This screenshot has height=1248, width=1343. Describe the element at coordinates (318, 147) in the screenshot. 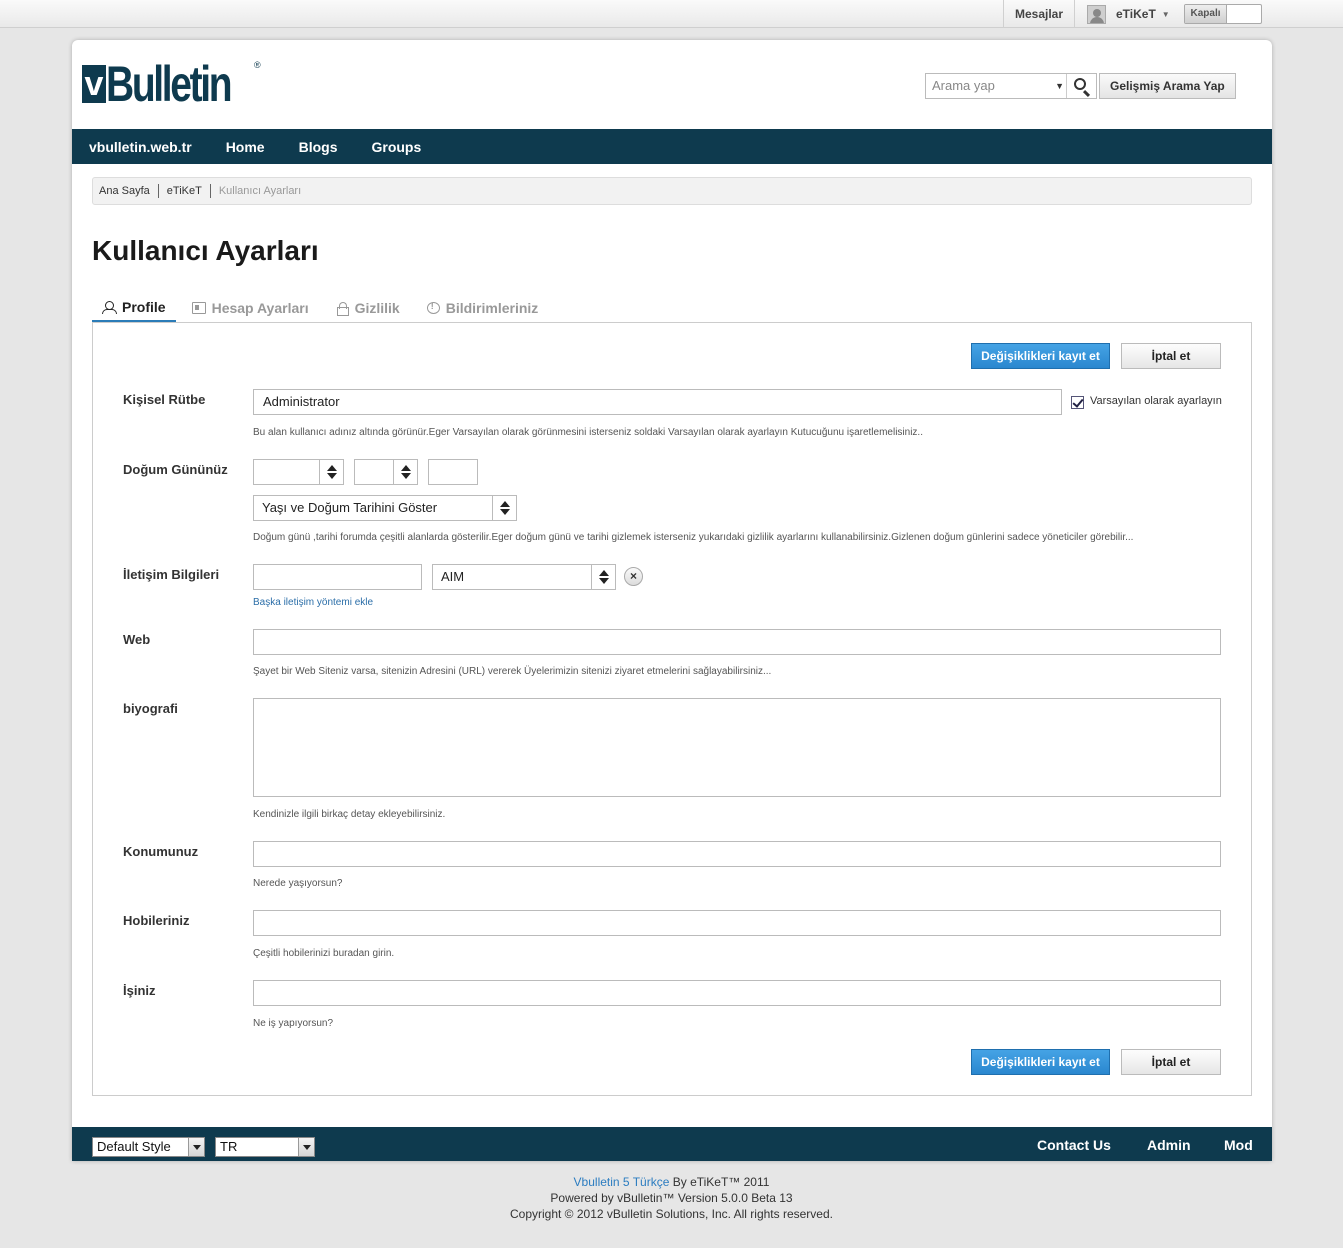

I see `nav-item-blogs: Blogs` at that location.